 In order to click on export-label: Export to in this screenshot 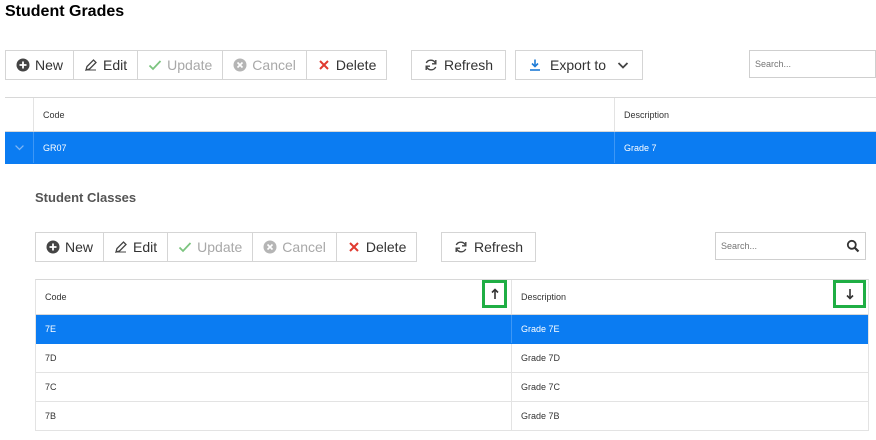, I will do `click(578, 65)`.